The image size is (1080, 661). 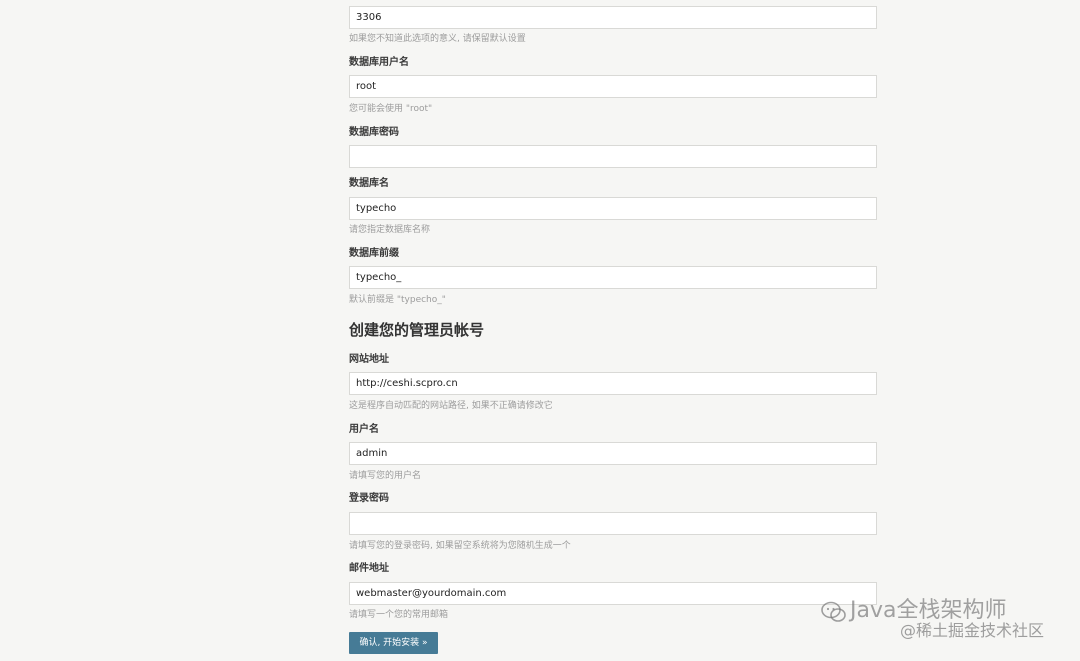 I want to click on site-url-input-value: http://ceshi.scpro.cn, so click(x=407, y=383).